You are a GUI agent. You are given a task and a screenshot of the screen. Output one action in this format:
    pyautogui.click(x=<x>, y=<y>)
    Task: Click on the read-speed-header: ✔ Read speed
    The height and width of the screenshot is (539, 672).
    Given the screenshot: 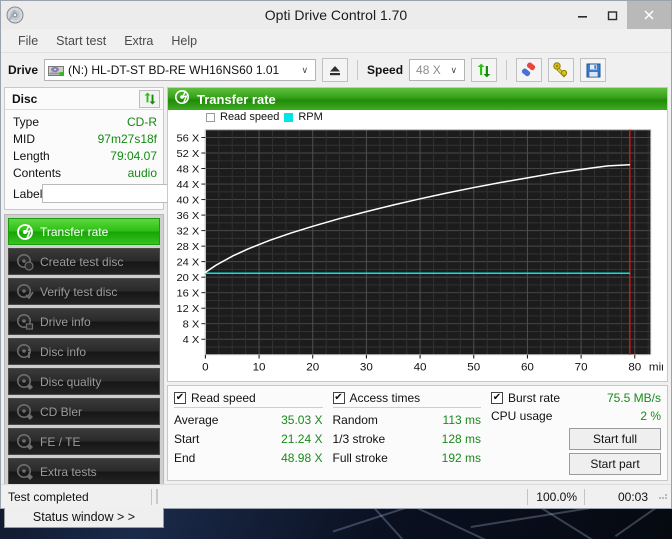 What is the action you would take?
    pyautogui.click(x=248, y=399)
    